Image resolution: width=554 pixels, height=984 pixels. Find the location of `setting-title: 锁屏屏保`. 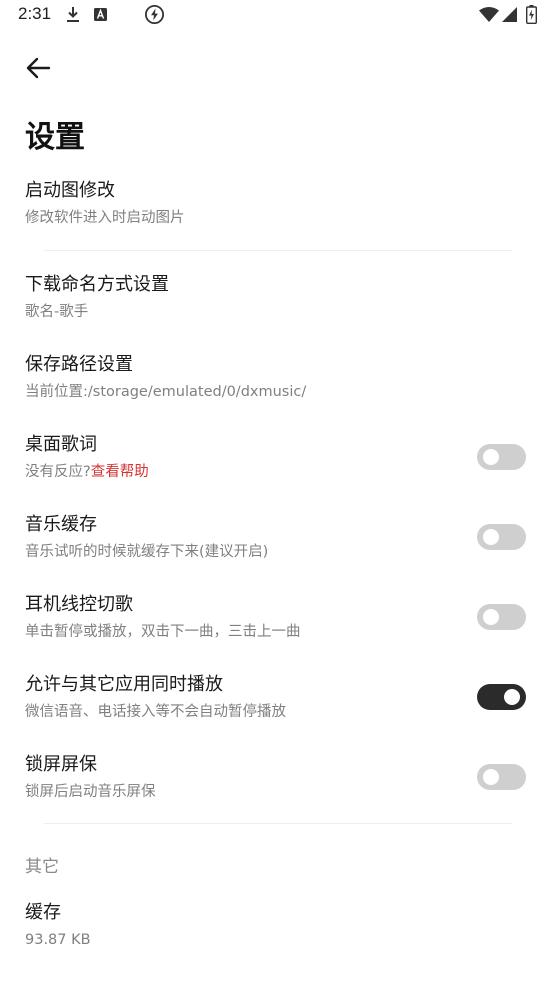

setting-title: 锁屏屏保 is located at coordinates (61, 764).